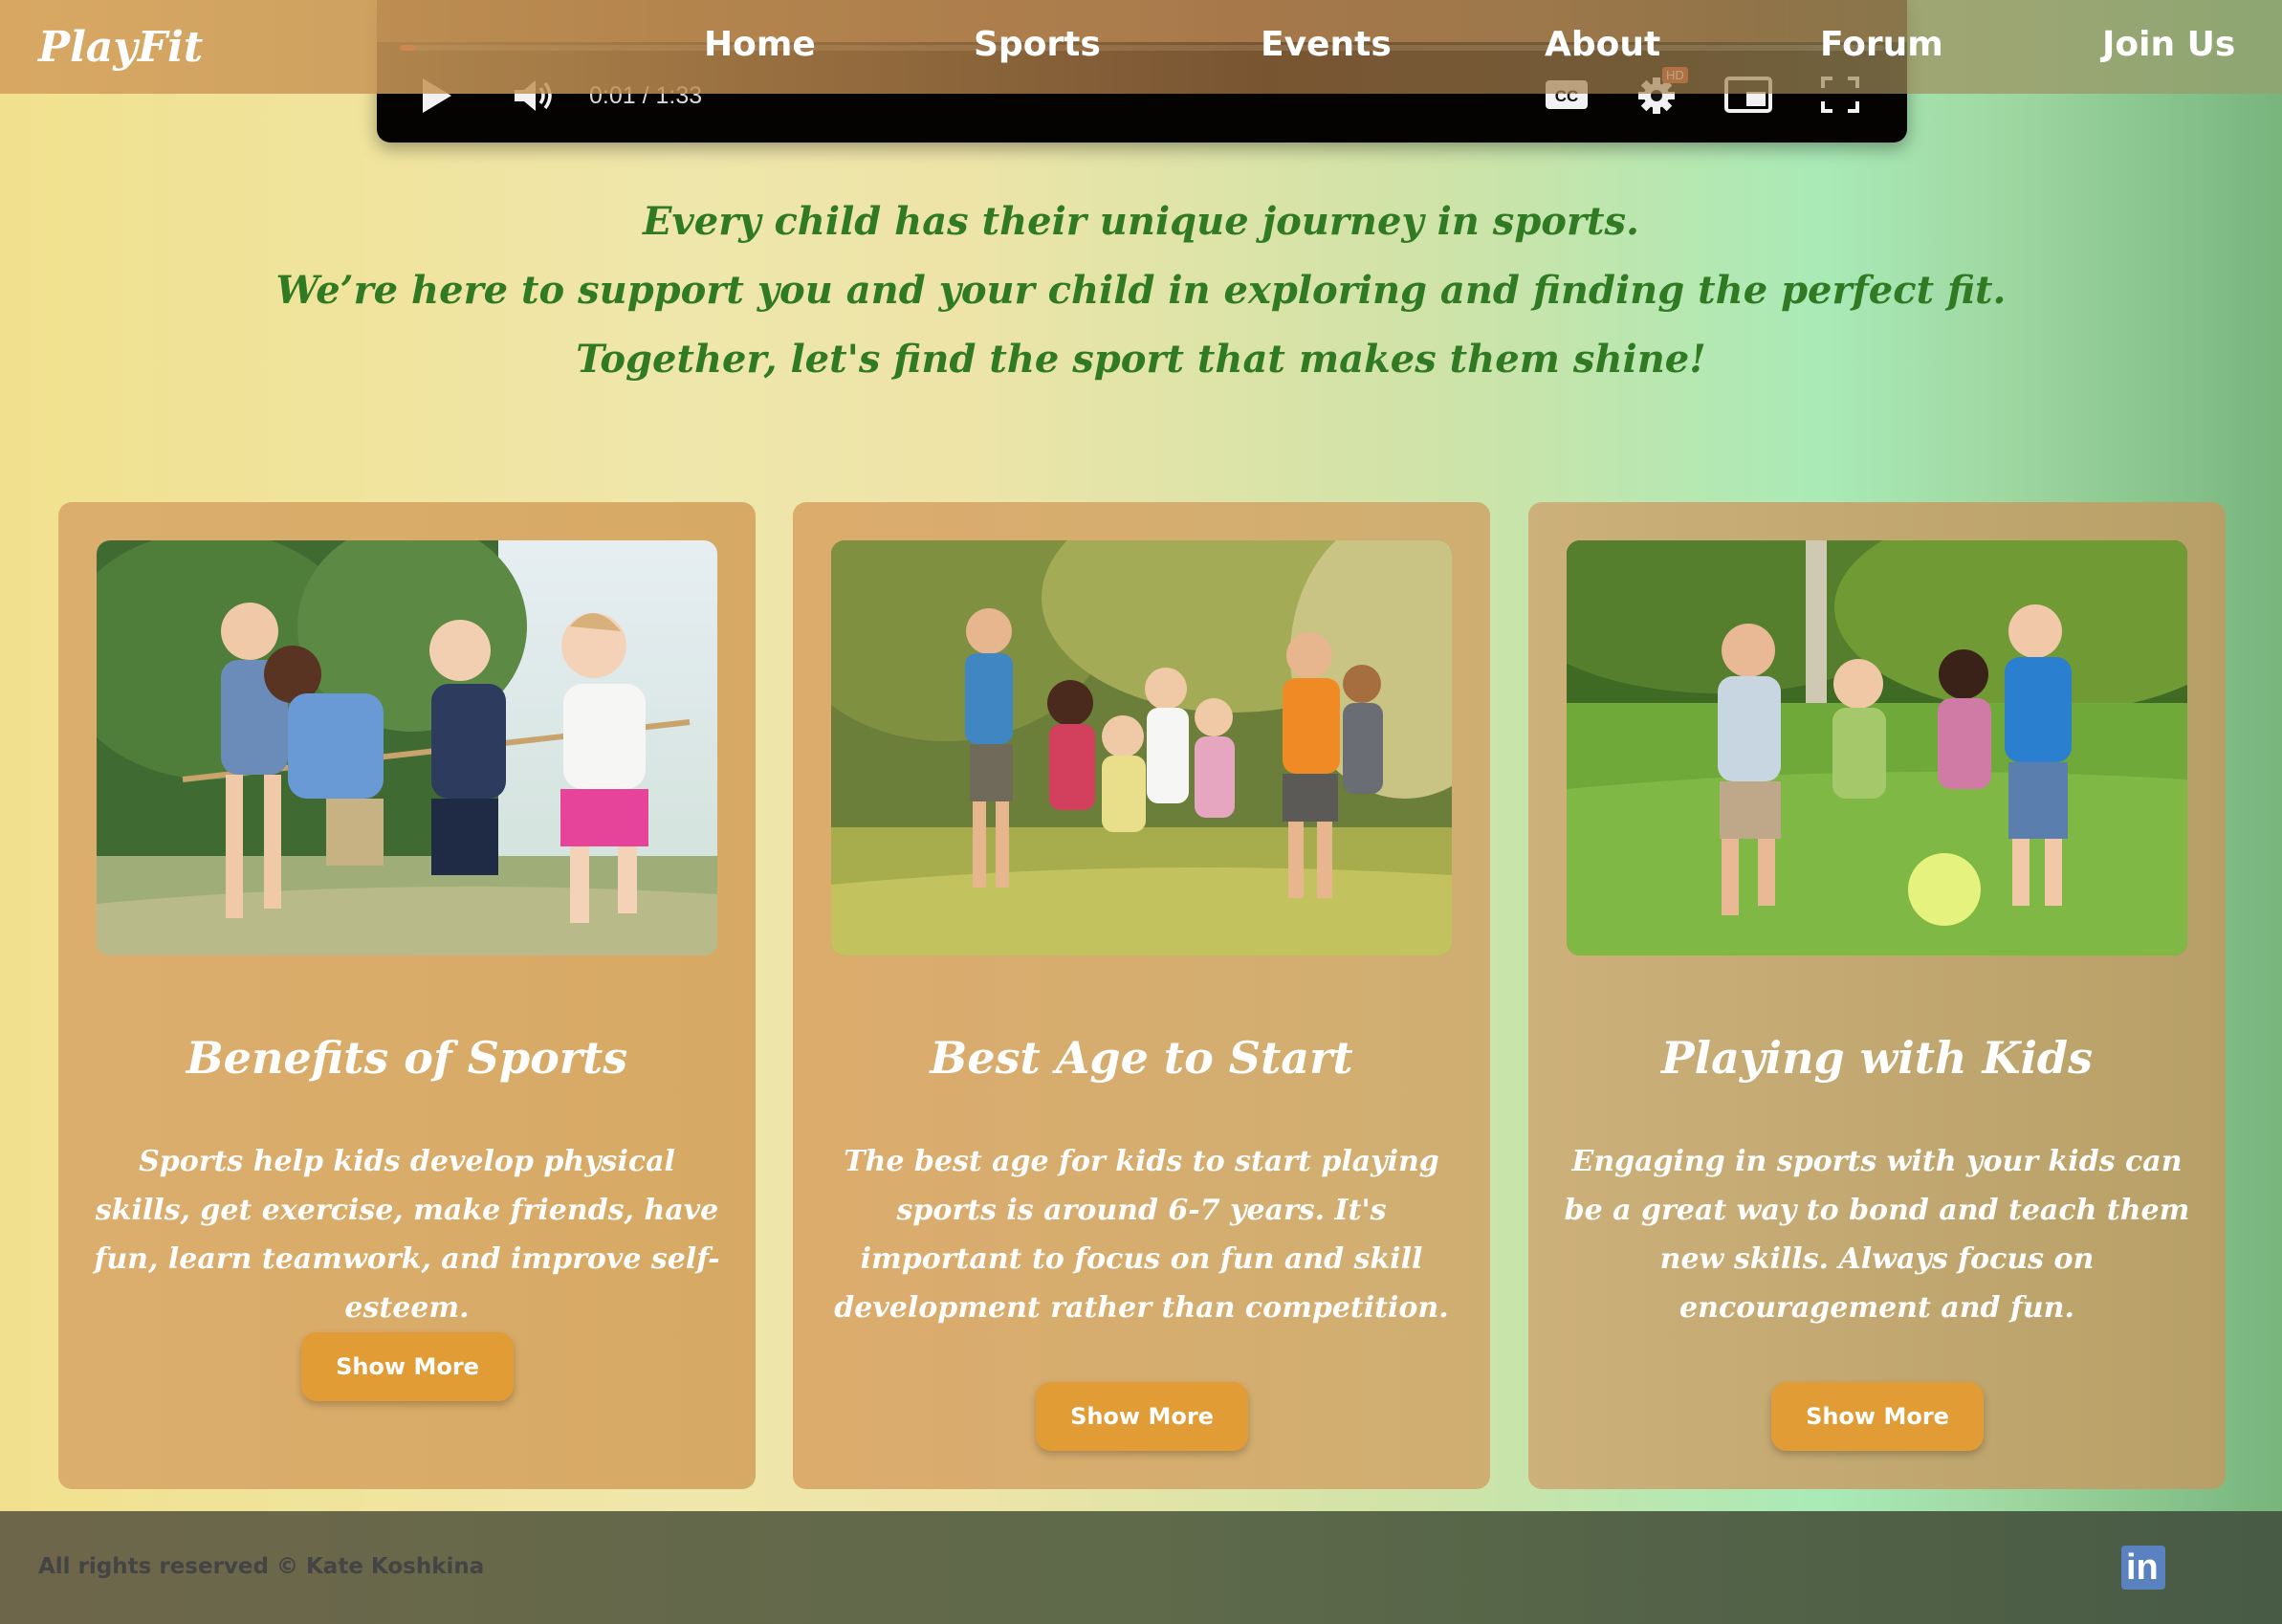  Describe the element at coordinates (1326, 45) in the screenshot. I see `nav-events: Events` at that location.